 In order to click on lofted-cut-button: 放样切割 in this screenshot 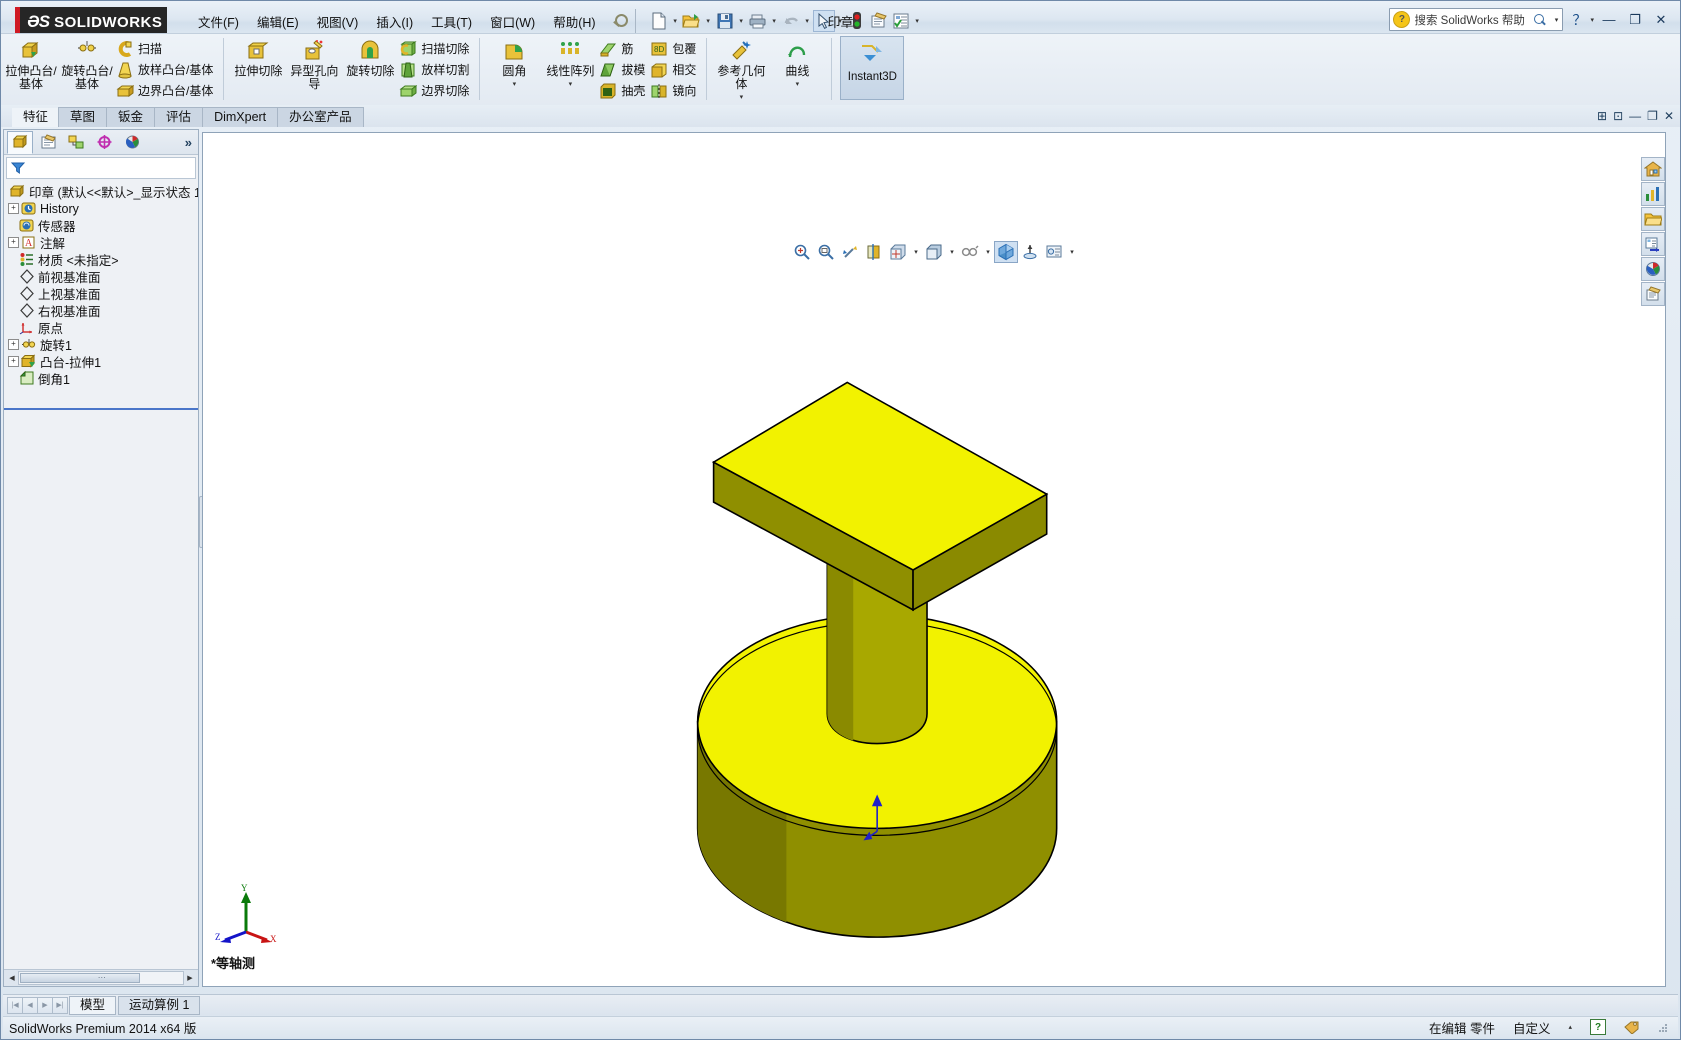, I will do `click(435, 69)`.